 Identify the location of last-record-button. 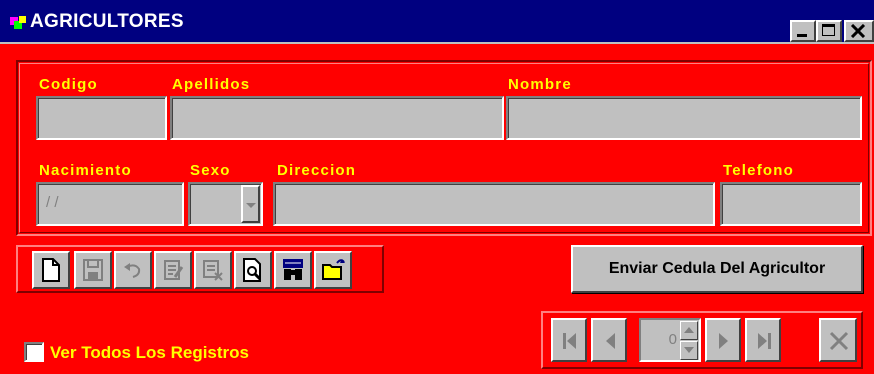
(763, 340).